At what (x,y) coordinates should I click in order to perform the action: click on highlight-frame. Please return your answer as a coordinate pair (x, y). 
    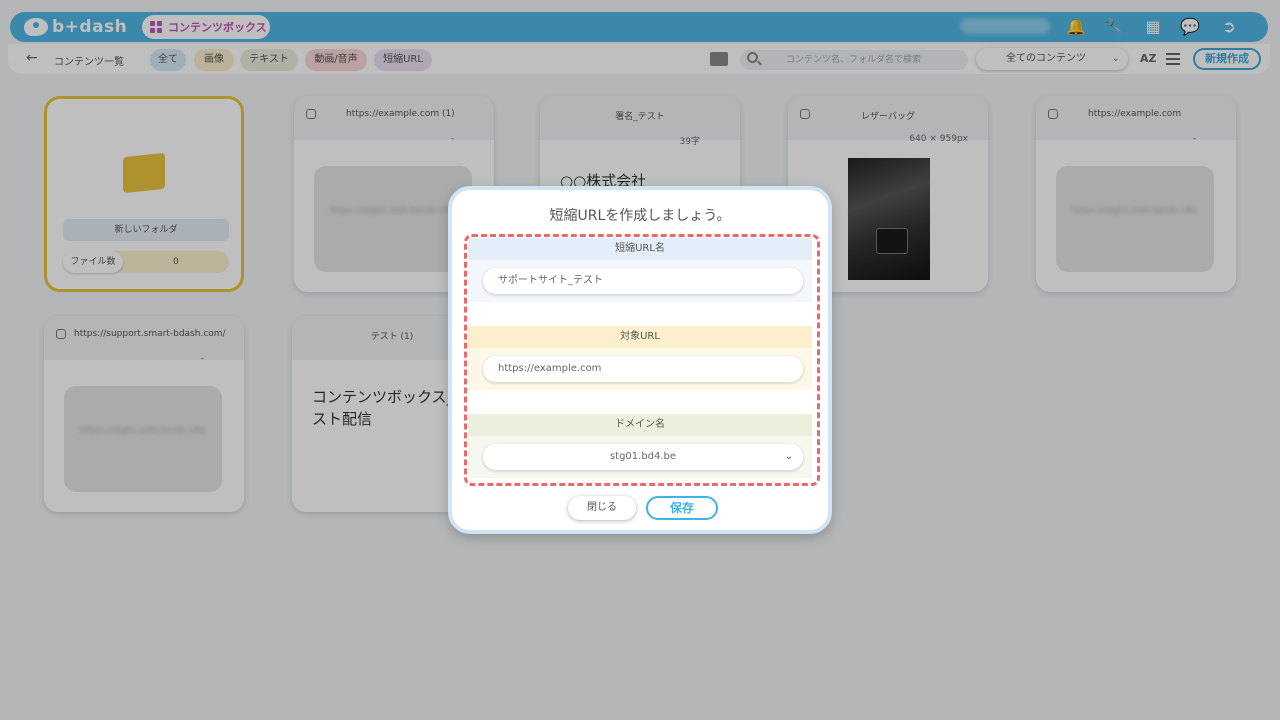
    Looking at the image, I should click on (642, 360).